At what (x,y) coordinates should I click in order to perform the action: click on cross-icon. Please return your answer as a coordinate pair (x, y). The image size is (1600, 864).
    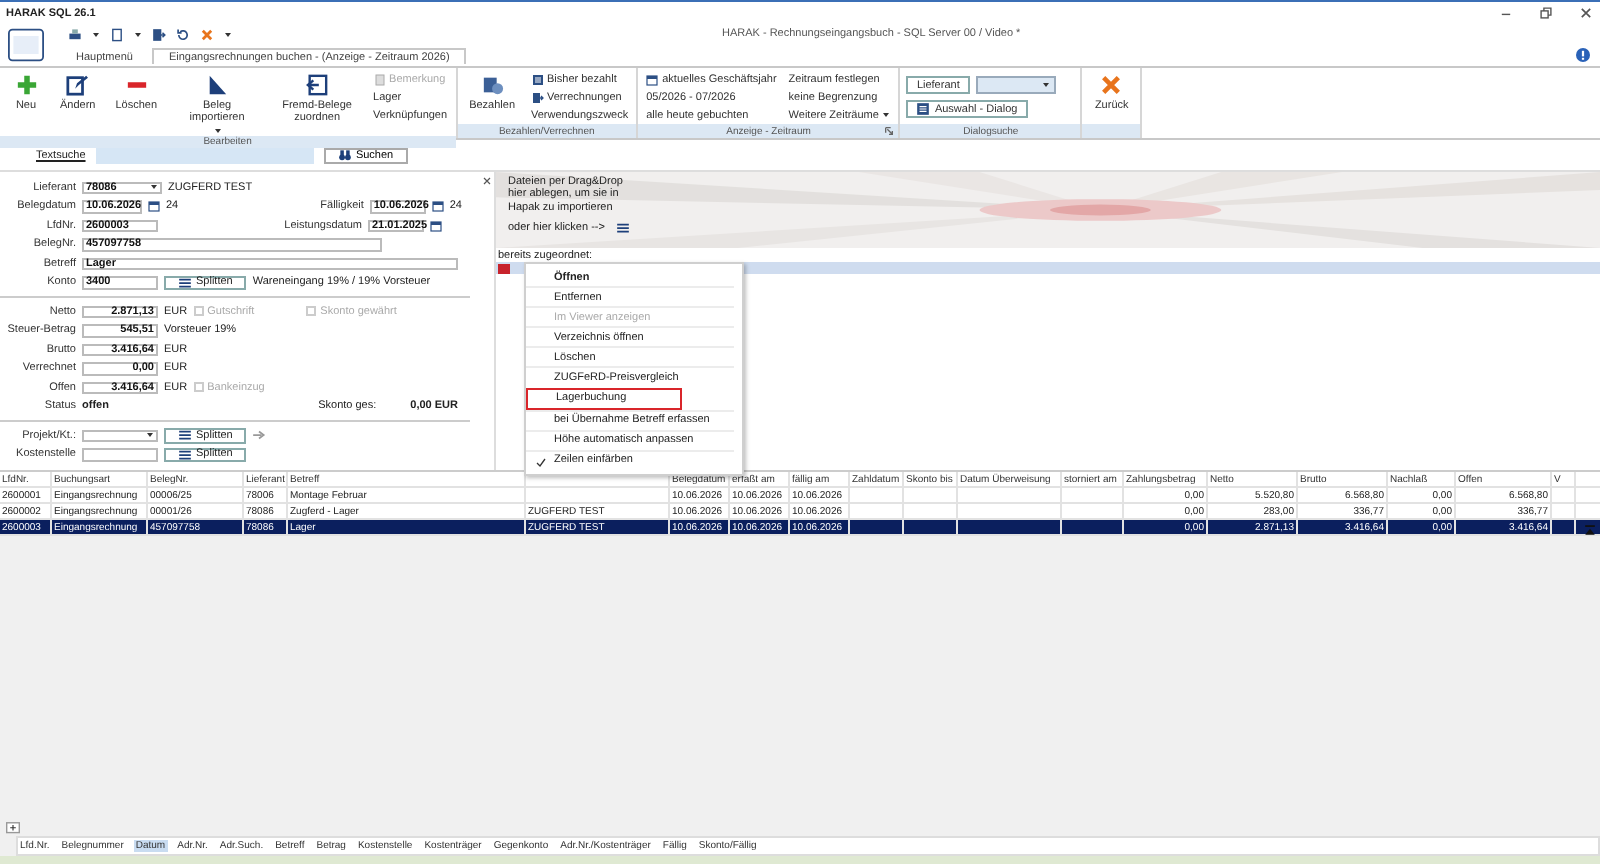
    Looking at the image, I should click on (207, 34).